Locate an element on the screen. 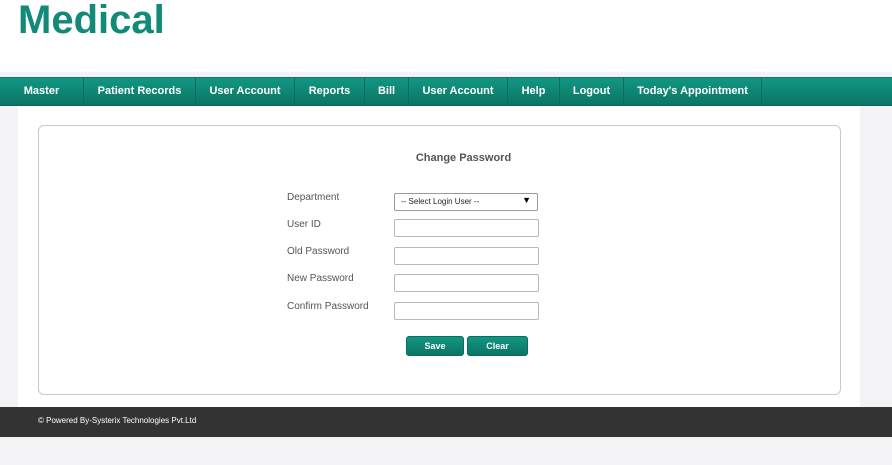  nav-item-patient-records: Patient Records is located at coordinates (140, 91).